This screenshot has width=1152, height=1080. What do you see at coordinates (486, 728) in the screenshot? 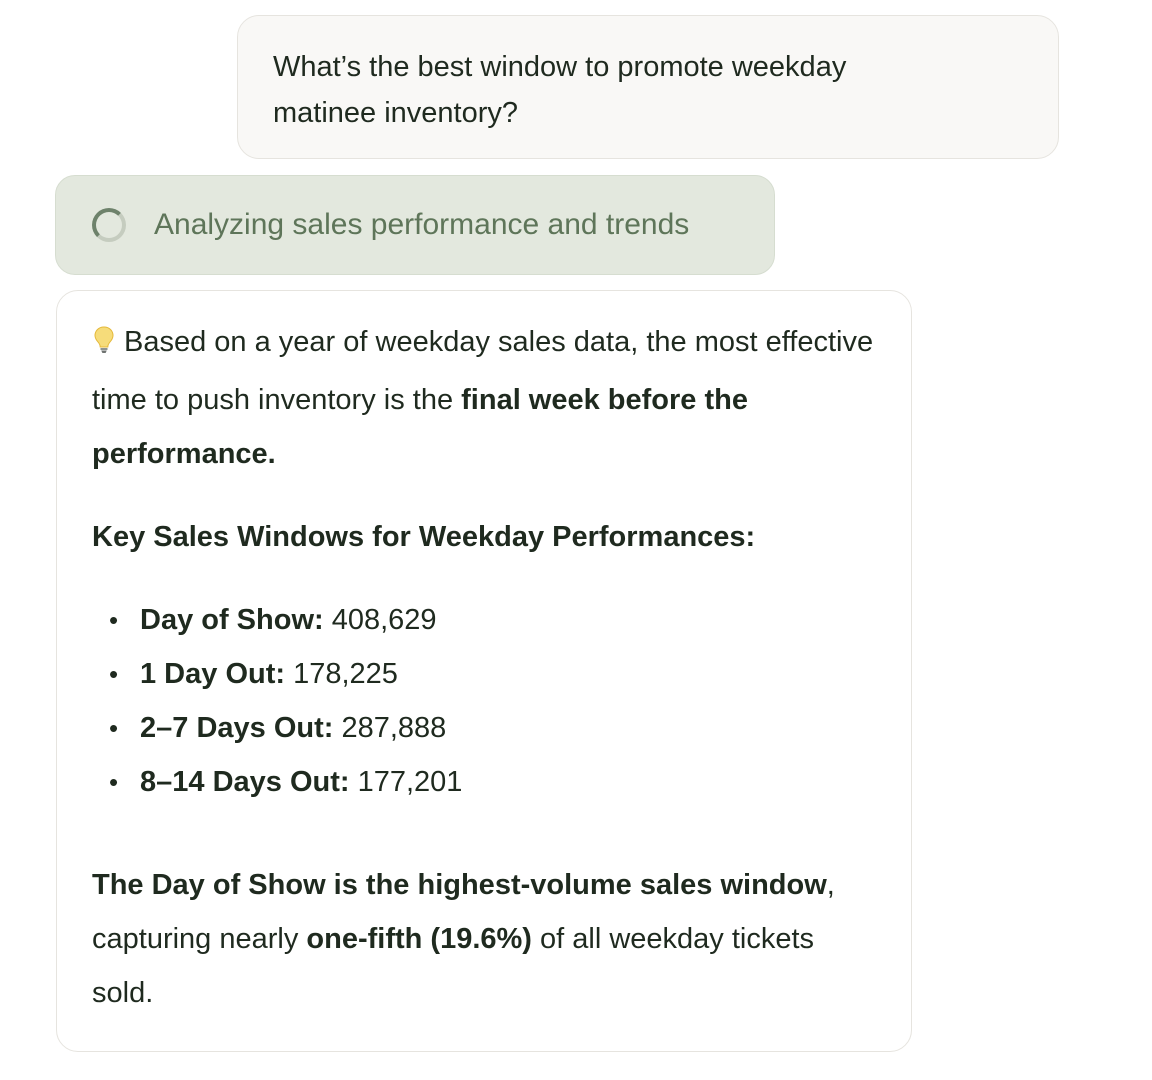
I see `list-item: • 2–7 Days Out: 287,888` at bounding box center [486, 728].